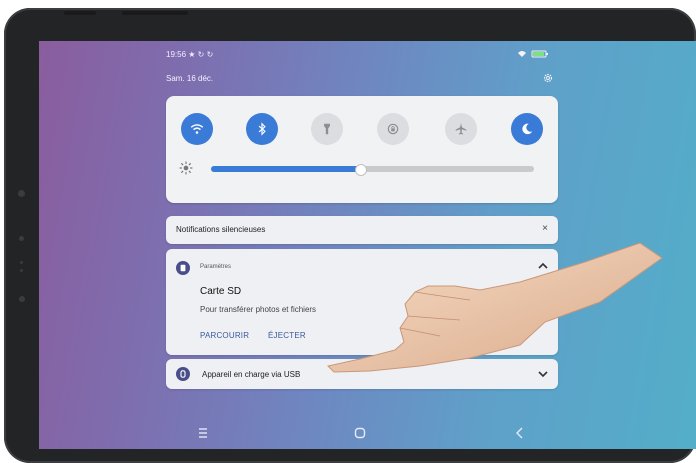 This screenshot has width=696, height=463. I want to click on status-icons: ★ ↻ ↻, so click(201, 54).